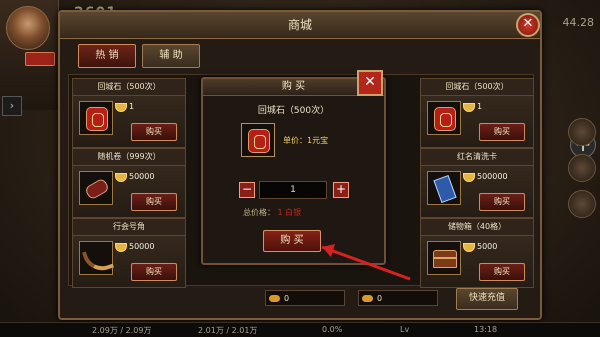 The width and height of the screenshot is (600, 337). Describe the element at coordinates (96, 188) in the screenshot. I see `scroll-icon` at that location.